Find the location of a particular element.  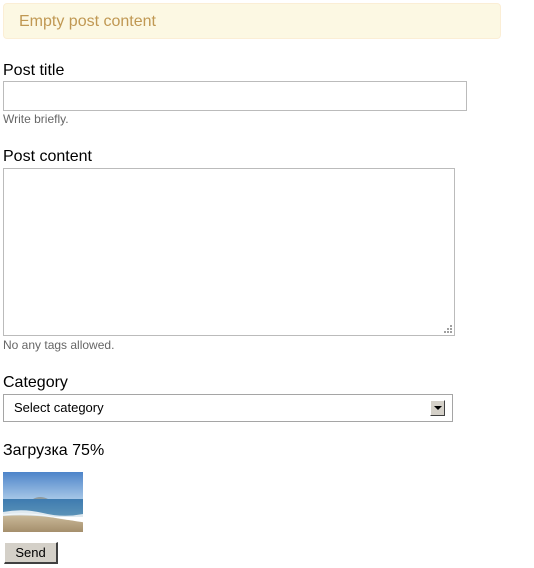

post-content-hint: No any tags allowed. is located at coordinates (59, 345).